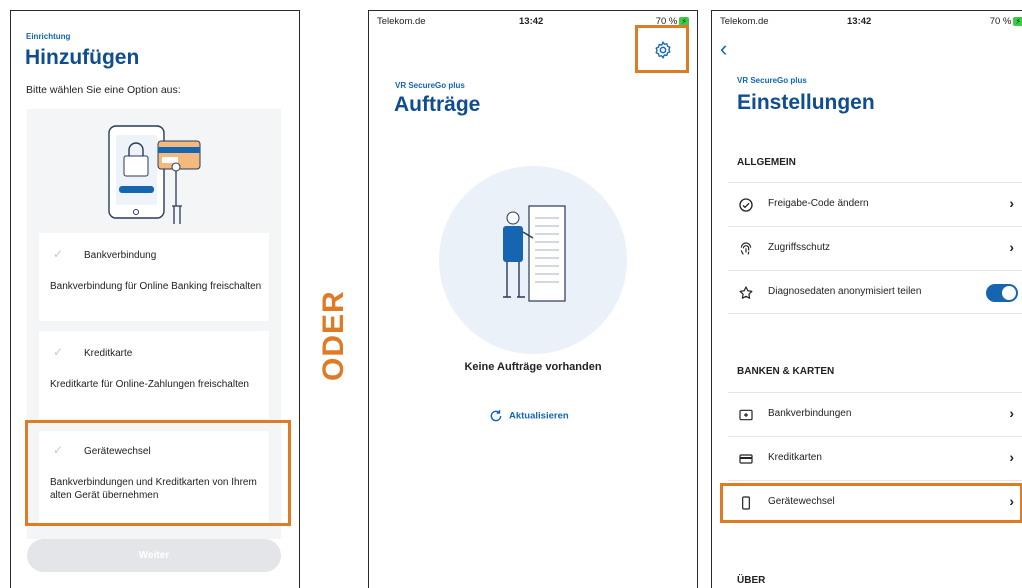 This screenshot has height=588, width=1022. I want to click on option-title: Kreditkarte, so click(108, 353).